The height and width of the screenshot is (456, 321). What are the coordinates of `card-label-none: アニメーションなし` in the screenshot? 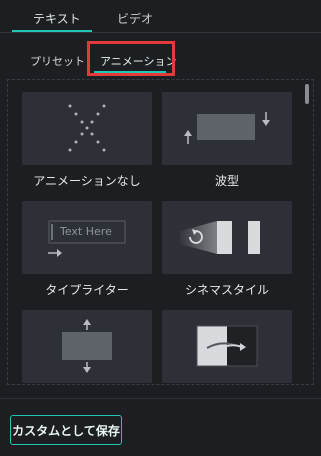 It's located at (87, 181).